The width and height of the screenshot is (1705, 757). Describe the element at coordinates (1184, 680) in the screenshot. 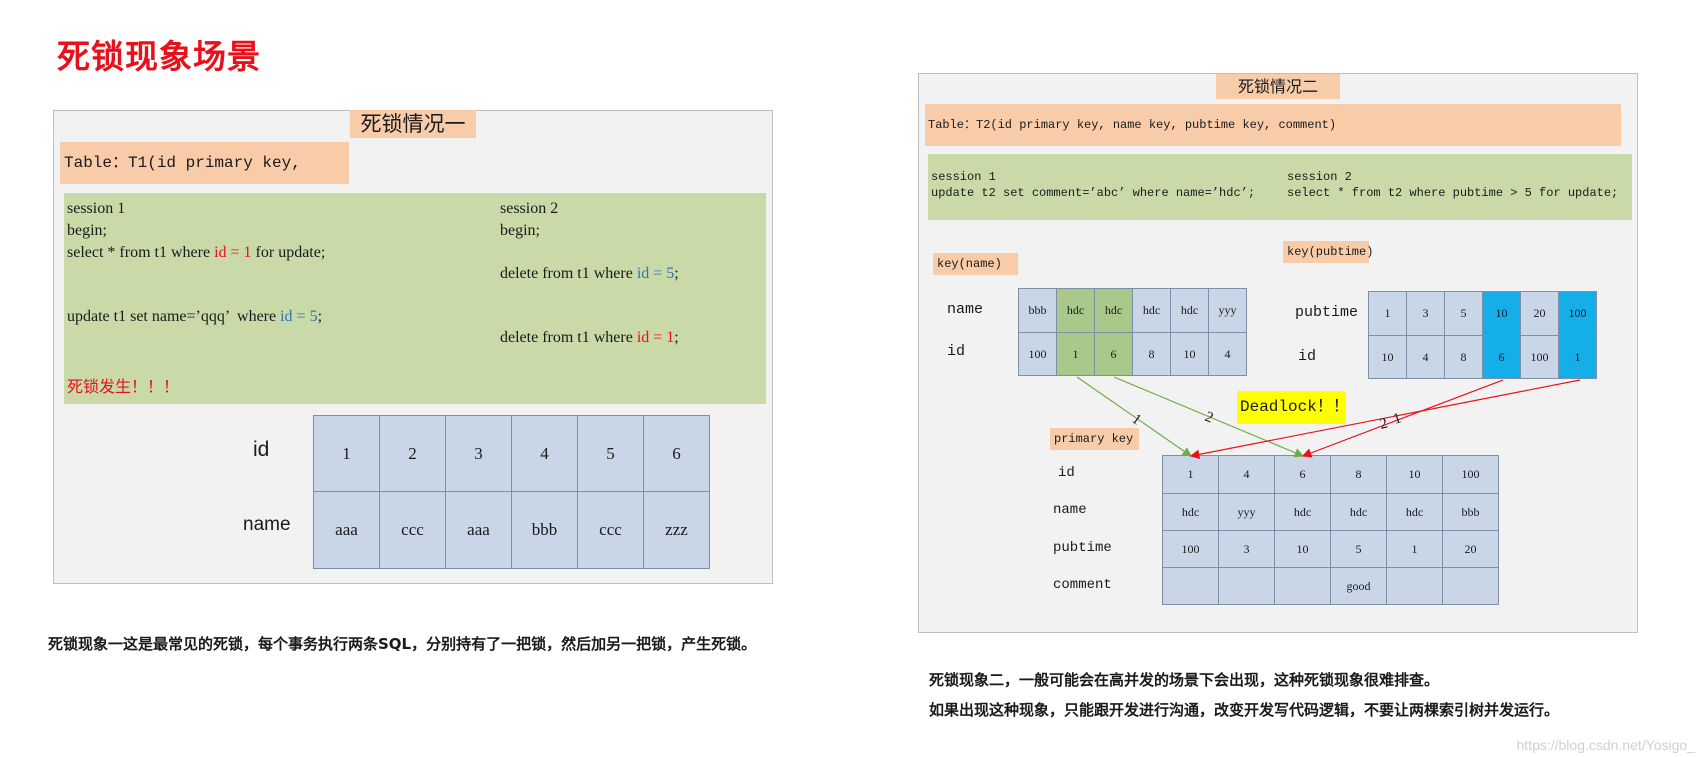

I see `case2-caption-line1: 死锁现象二，一般可能会在高并发的场景下会出现，这种死锁现象很难排查。` at that location.